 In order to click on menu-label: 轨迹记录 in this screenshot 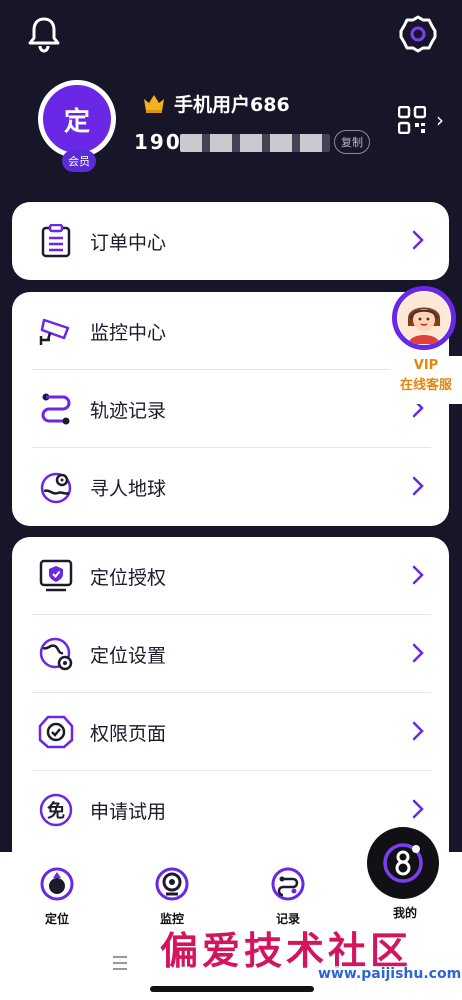, I will do `click(128, 410)`.